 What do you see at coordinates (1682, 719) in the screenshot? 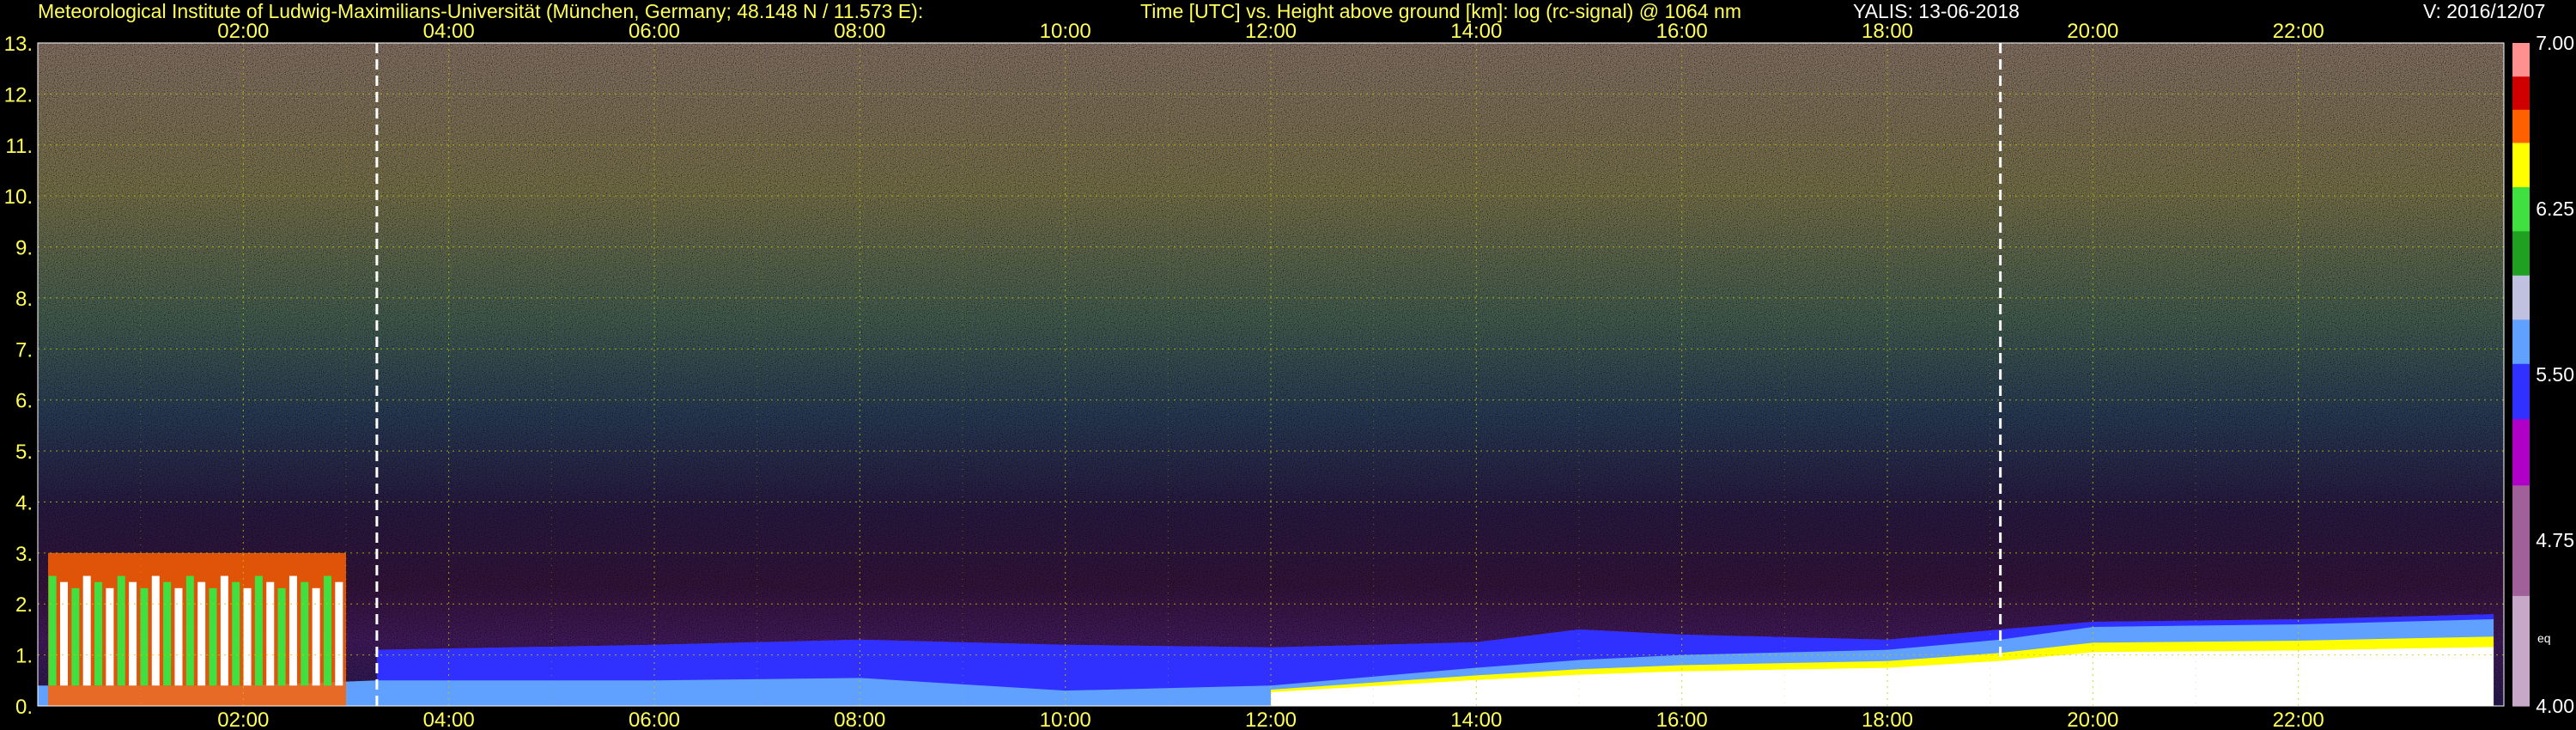
I see `x-tick-label-bottom: 16:00` at bounding box center [1682, 719].